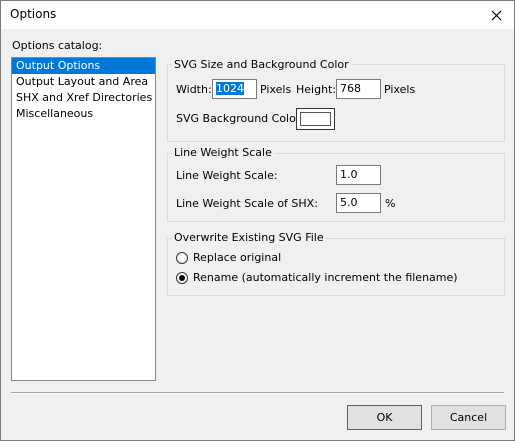  I want to click on background-color-swatch, so click(315, 119).